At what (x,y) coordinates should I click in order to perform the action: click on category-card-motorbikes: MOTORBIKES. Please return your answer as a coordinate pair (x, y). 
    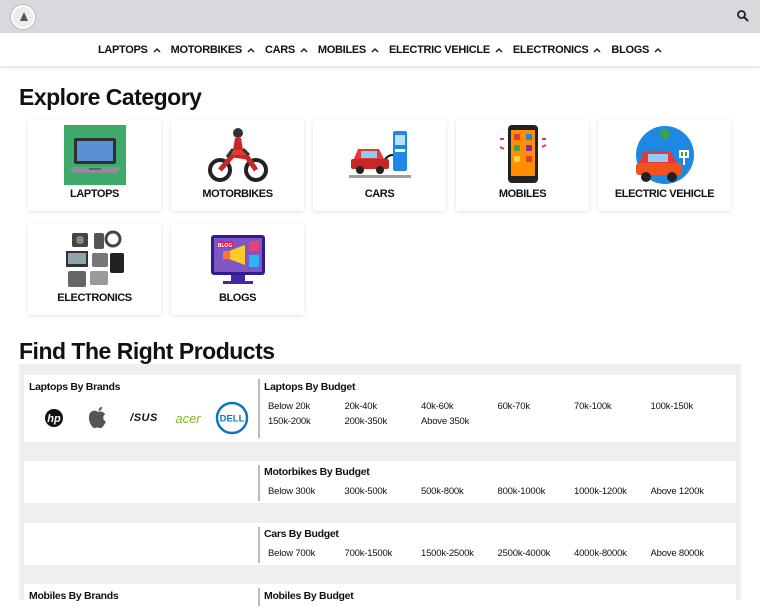
    Looking at the image, I should click on (237, 165).